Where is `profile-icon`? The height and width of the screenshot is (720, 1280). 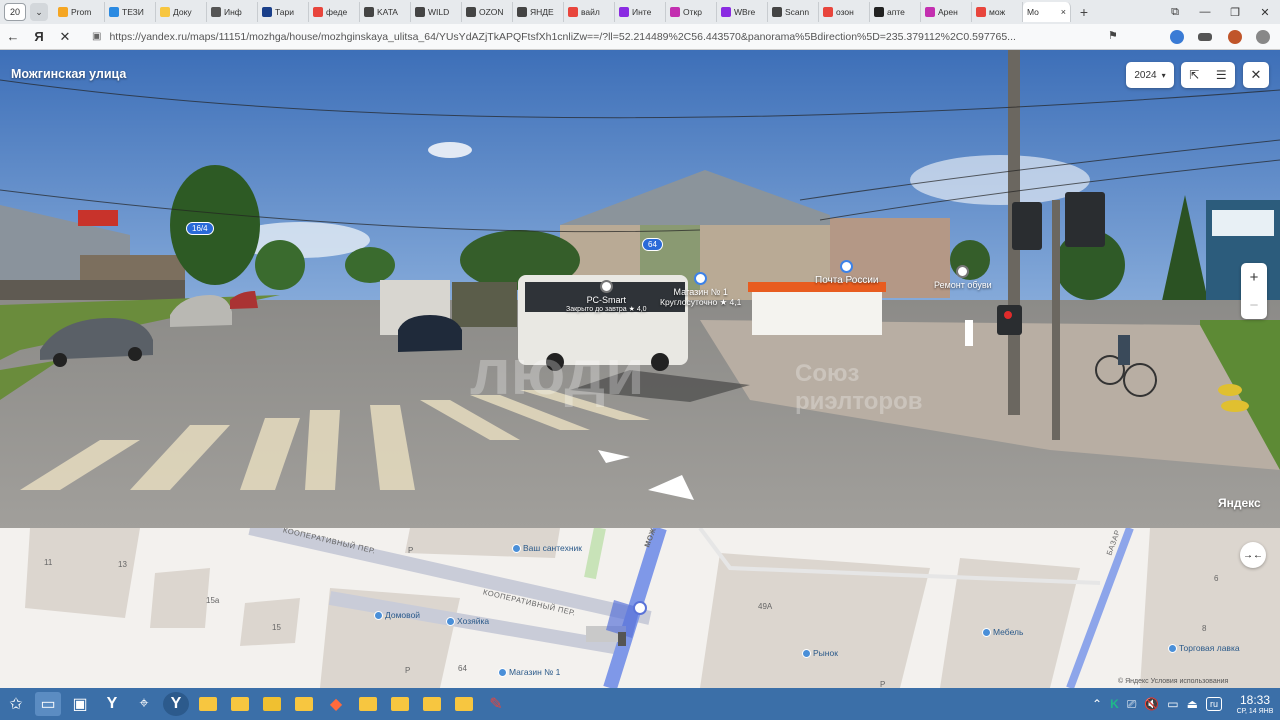
profile-icon is located at coordinates (1263, 37).